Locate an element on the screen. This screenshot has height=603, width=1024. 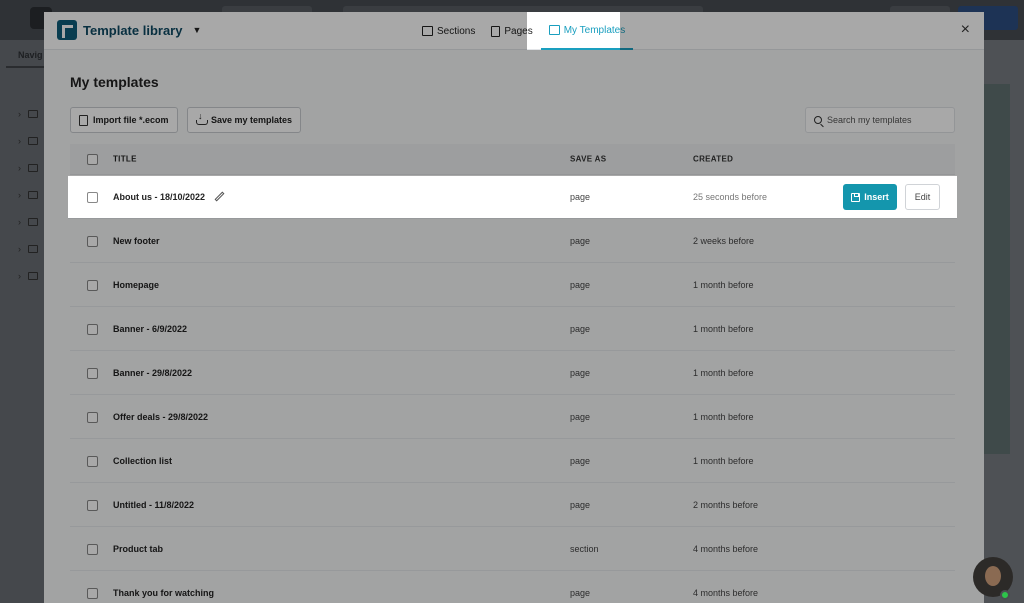
page-title: My templates is located at coordinates (114, 82).